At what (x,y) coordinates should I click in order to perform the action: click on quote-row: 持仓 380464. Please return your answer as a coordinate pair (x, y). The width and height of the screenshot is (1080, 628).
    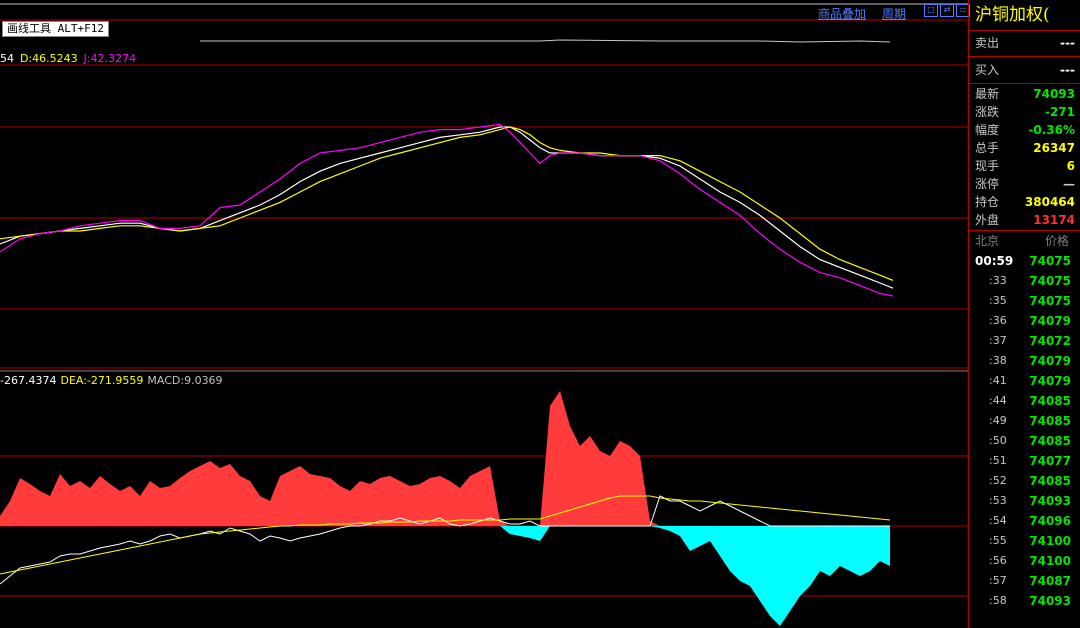
    Looking at the image, I should click on (1024, 202).